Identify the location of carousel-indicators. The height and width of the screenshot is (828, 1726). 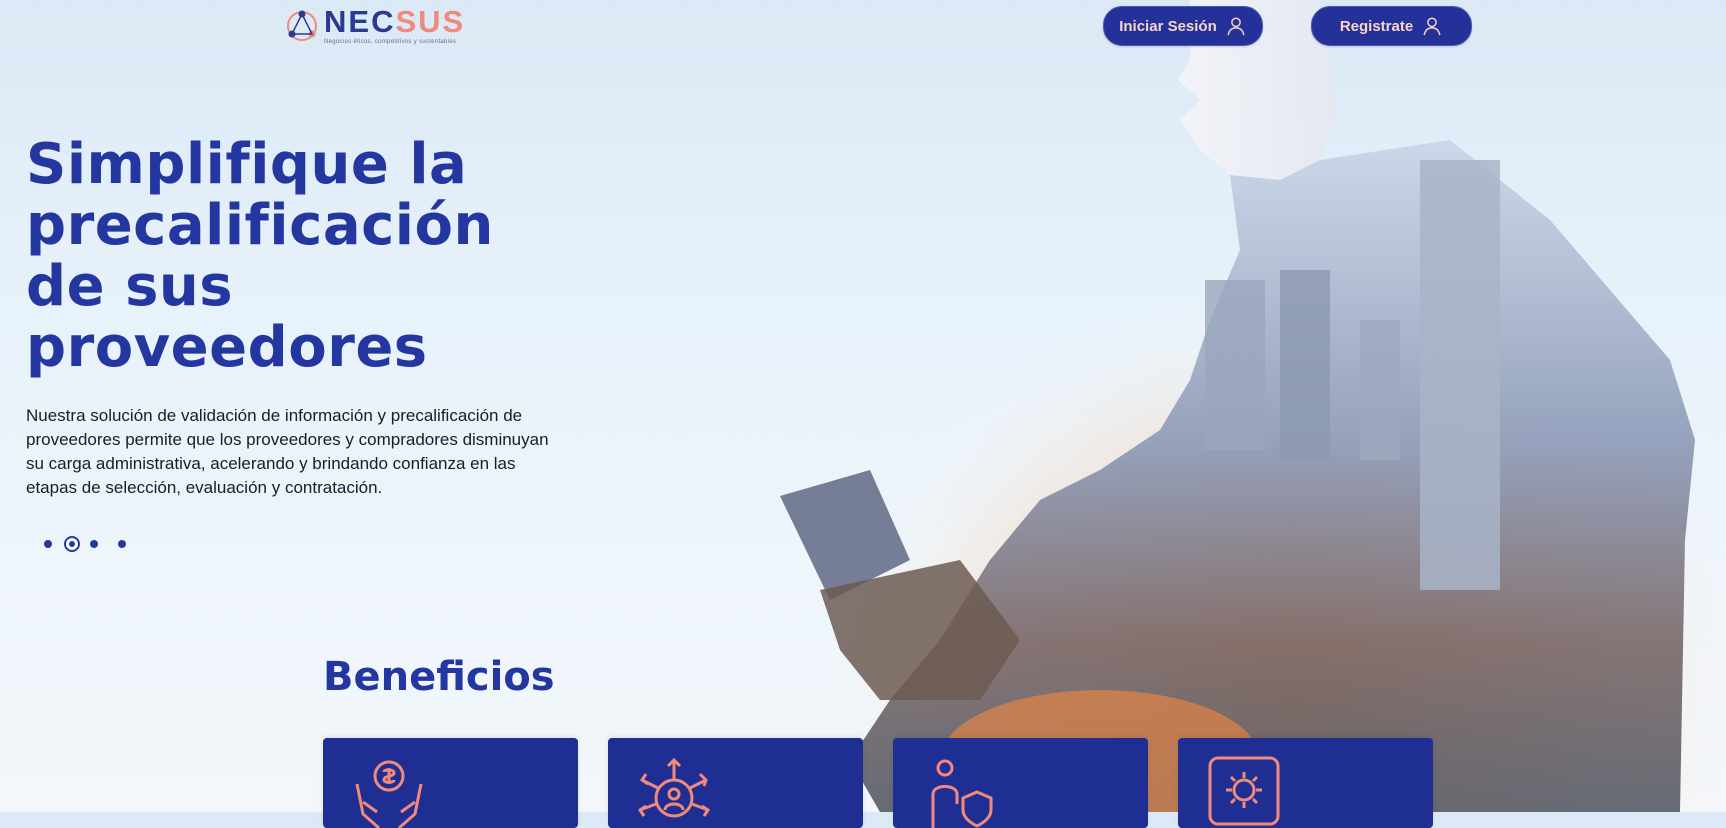
(92, 544).